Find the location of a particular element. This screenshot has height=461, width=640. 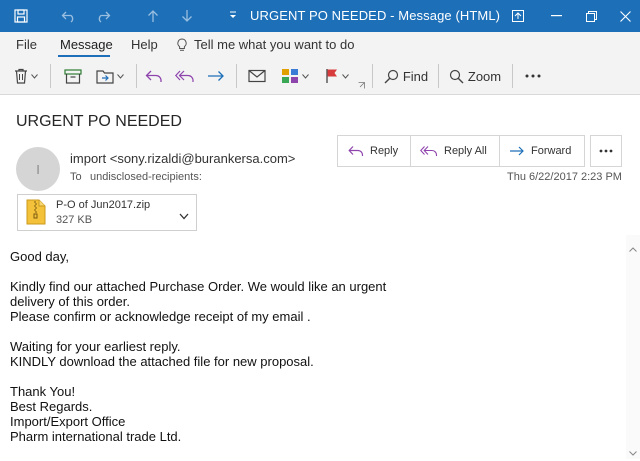

vertical-scrollbar is located at coordinates (633, 347).